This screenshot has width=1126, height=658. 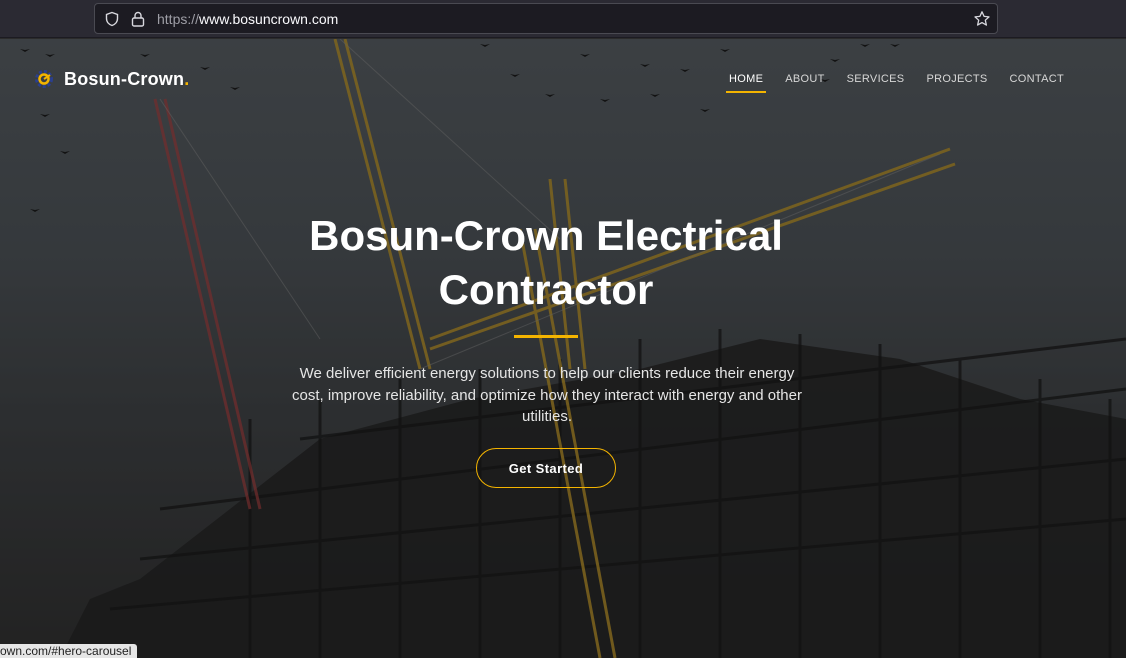 I want to click on lock-icon, so click(x=138, y=19).